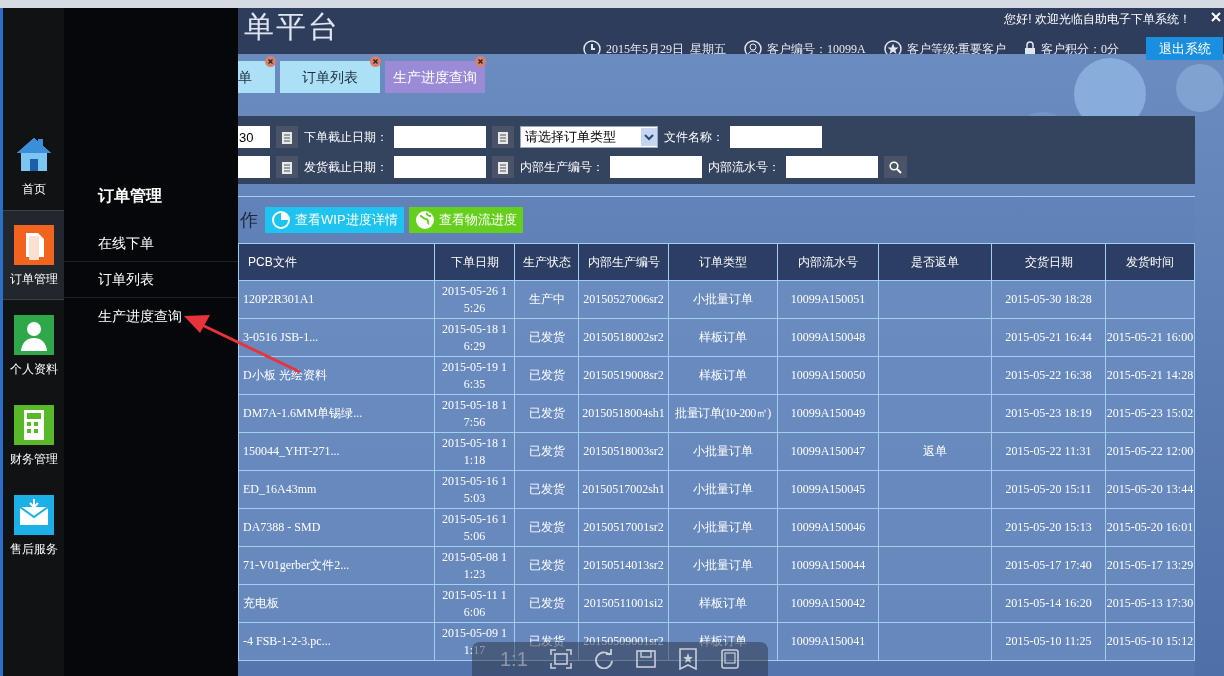 This screenshot has width=1224, height=676. I want to click on table-cell: 2015-05-20 13:44, so click(1150, 489).